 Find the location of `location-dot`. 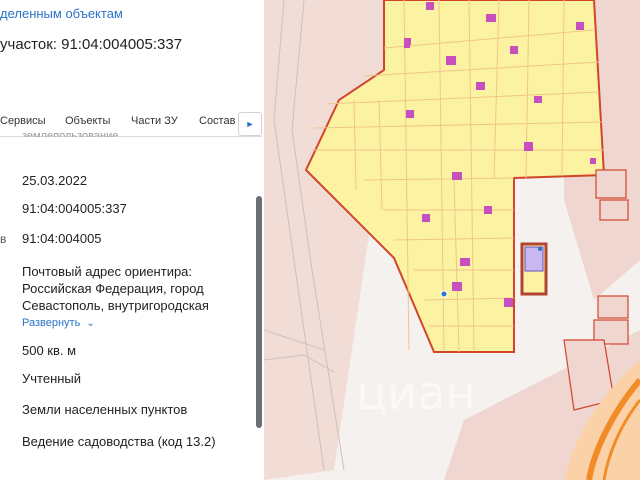

location-dot is located at coordinates (444, 294).